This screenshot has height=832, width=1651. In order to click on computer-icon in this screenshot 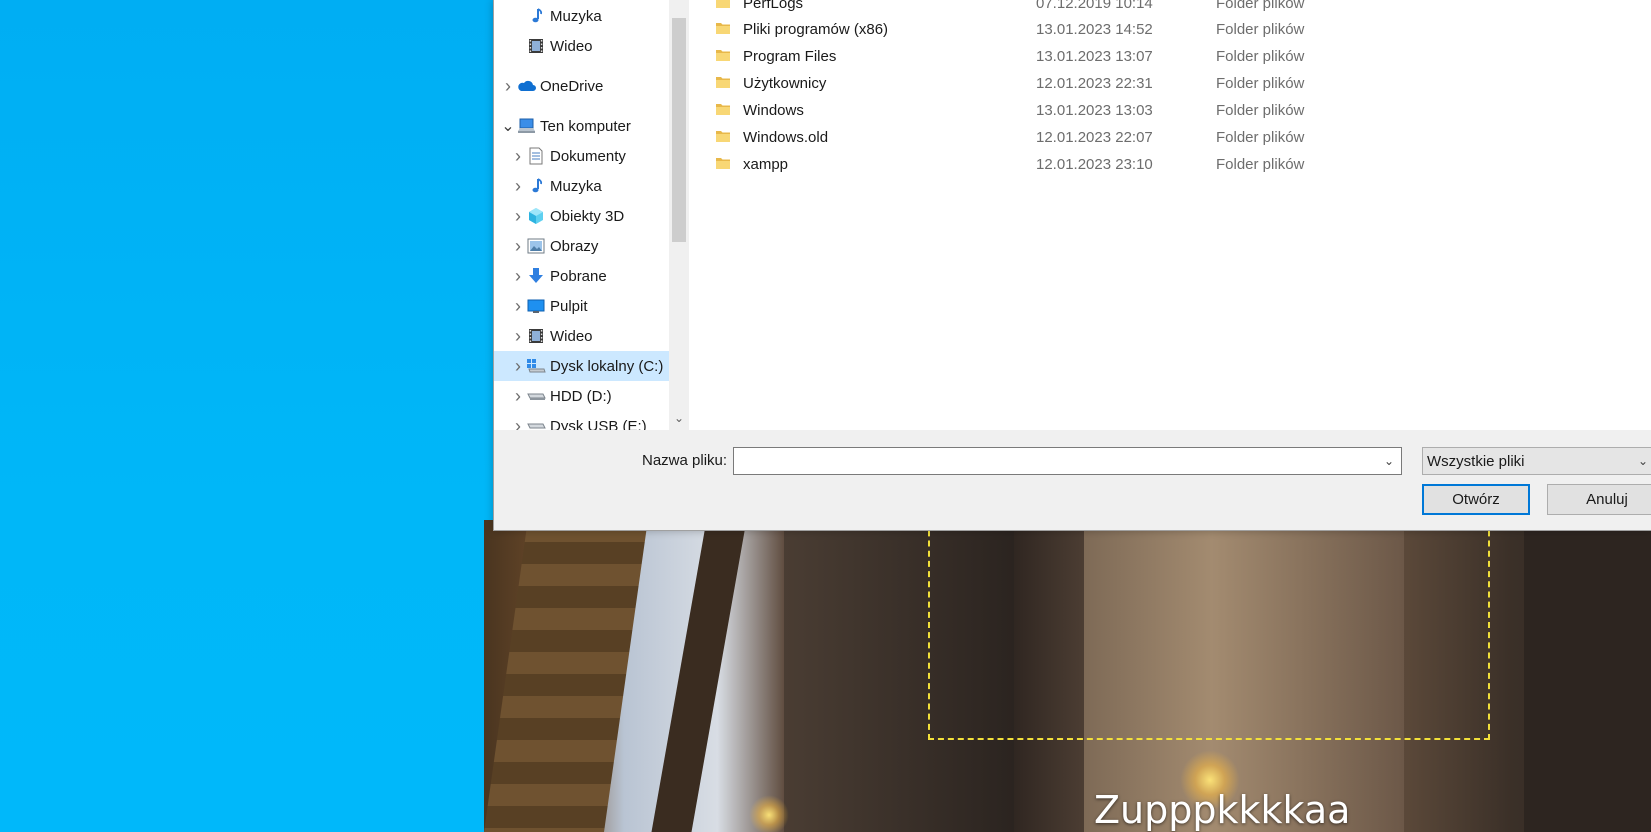, I will do `click(526, 126)`.